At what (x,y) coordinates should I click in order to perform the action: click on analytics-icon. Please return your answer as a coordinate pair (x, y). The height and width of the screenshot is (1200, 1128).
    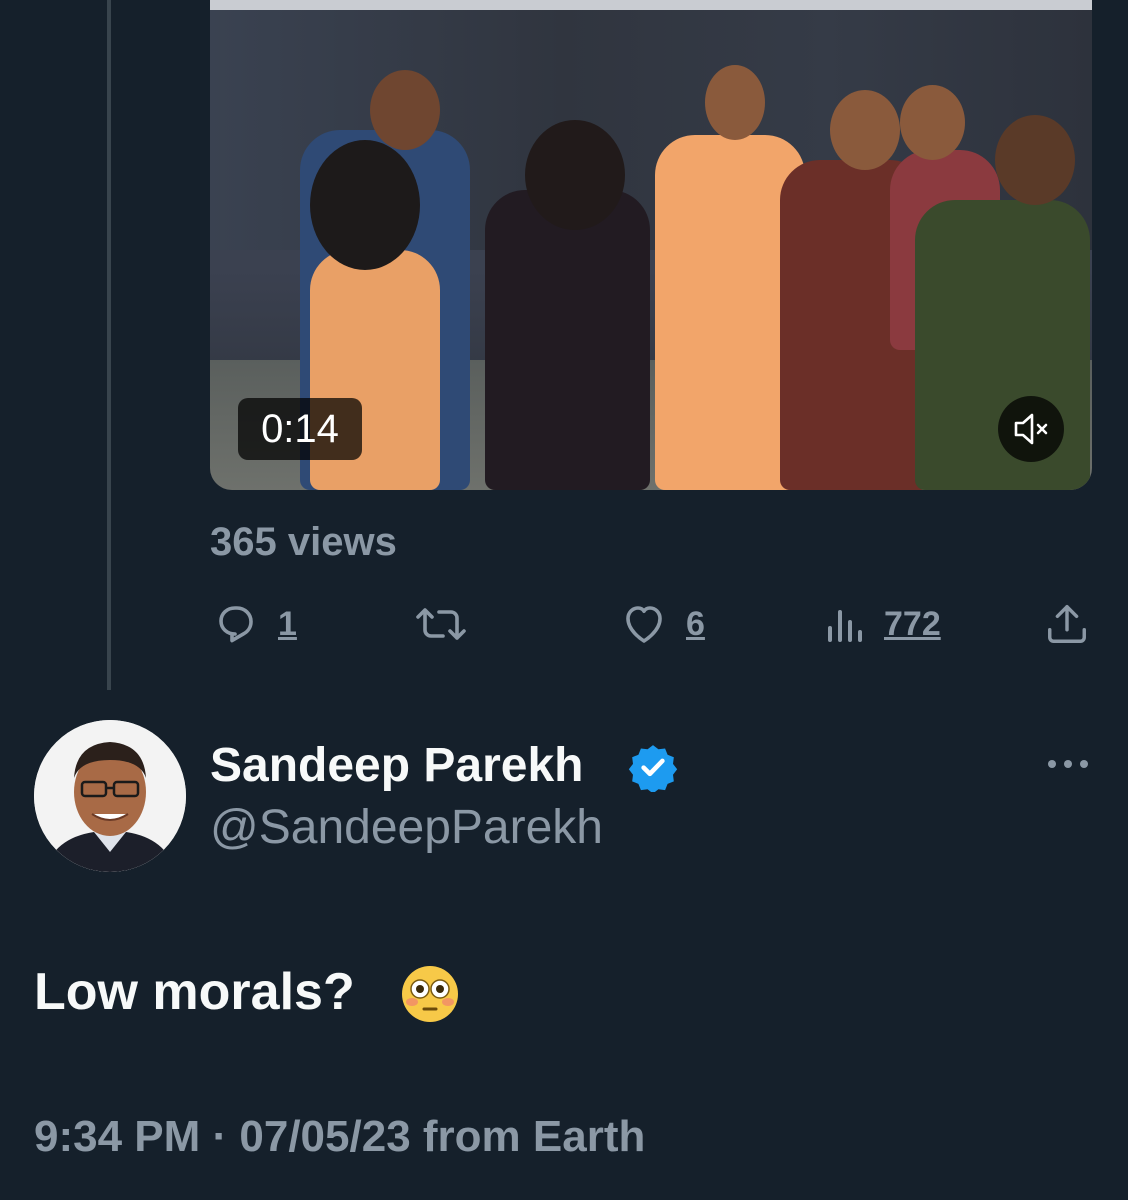
    Looking at the image, I should click on (845, 626).